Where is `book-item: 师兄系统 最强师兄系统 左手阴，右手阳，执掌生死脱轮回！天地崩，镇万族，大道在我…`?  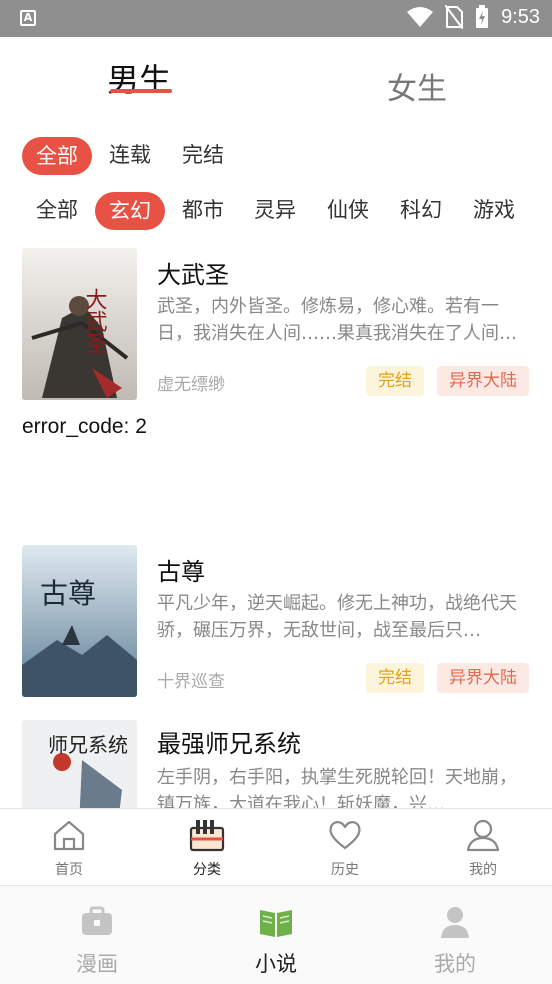
book-item: 师兄系统 最强师兄系统 左手阴，右手阳，执掌生死脱轮回！天地崩，镇万族，大道在我… is located at coordinates (276, 764).